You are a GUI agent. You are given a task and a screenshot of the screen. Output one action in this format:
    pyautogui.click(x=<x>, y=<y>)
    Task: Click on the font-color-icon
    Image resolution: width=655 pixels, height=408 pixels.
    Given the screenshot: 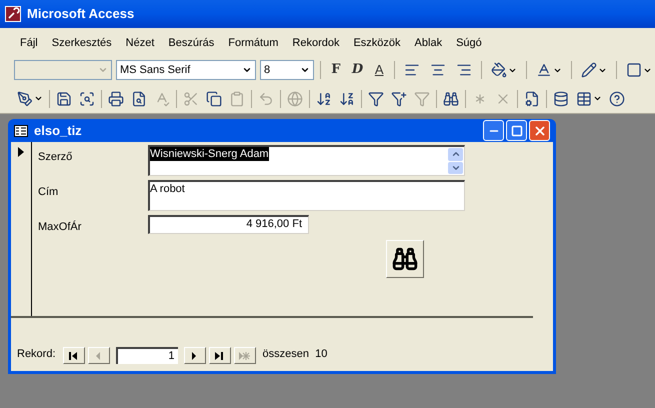 What is the action you would take?
    pyautogui.click(x=544, y=70)
    